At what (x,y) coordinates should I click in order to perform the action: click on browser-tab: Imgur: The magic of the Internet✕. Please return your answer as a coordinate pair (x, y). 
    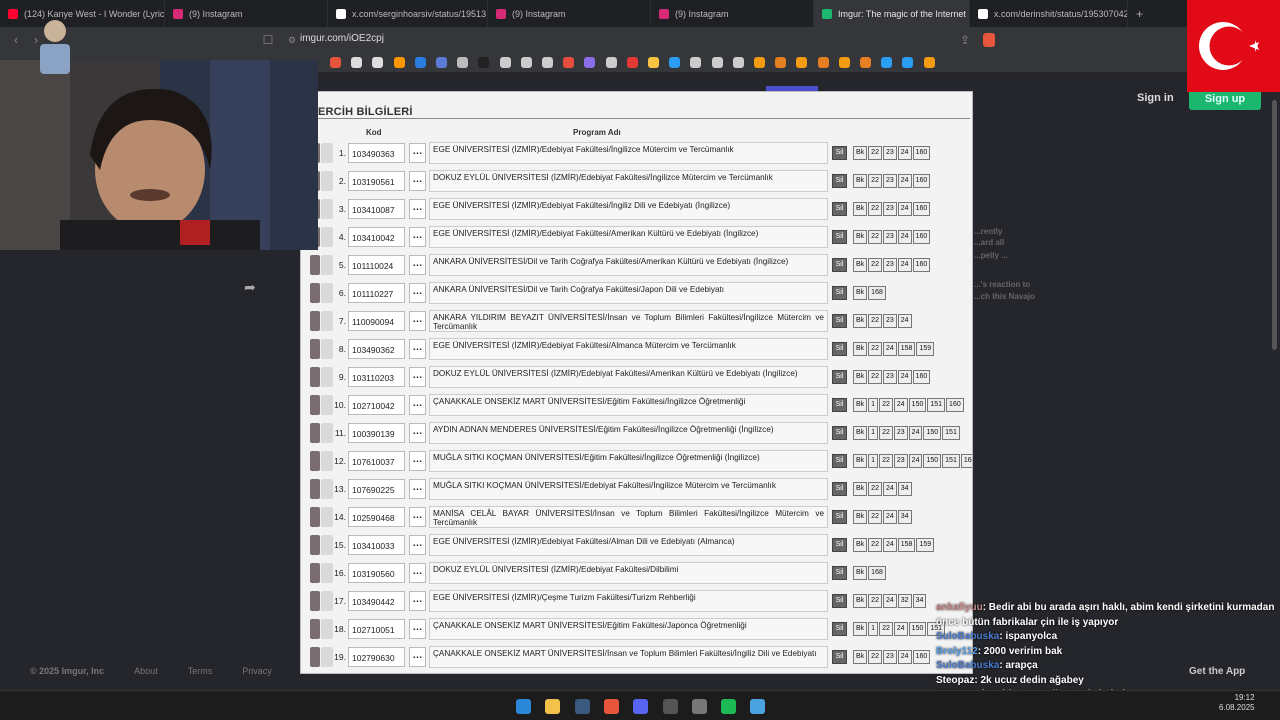
    Looking at the image, I should click on (892, 13).